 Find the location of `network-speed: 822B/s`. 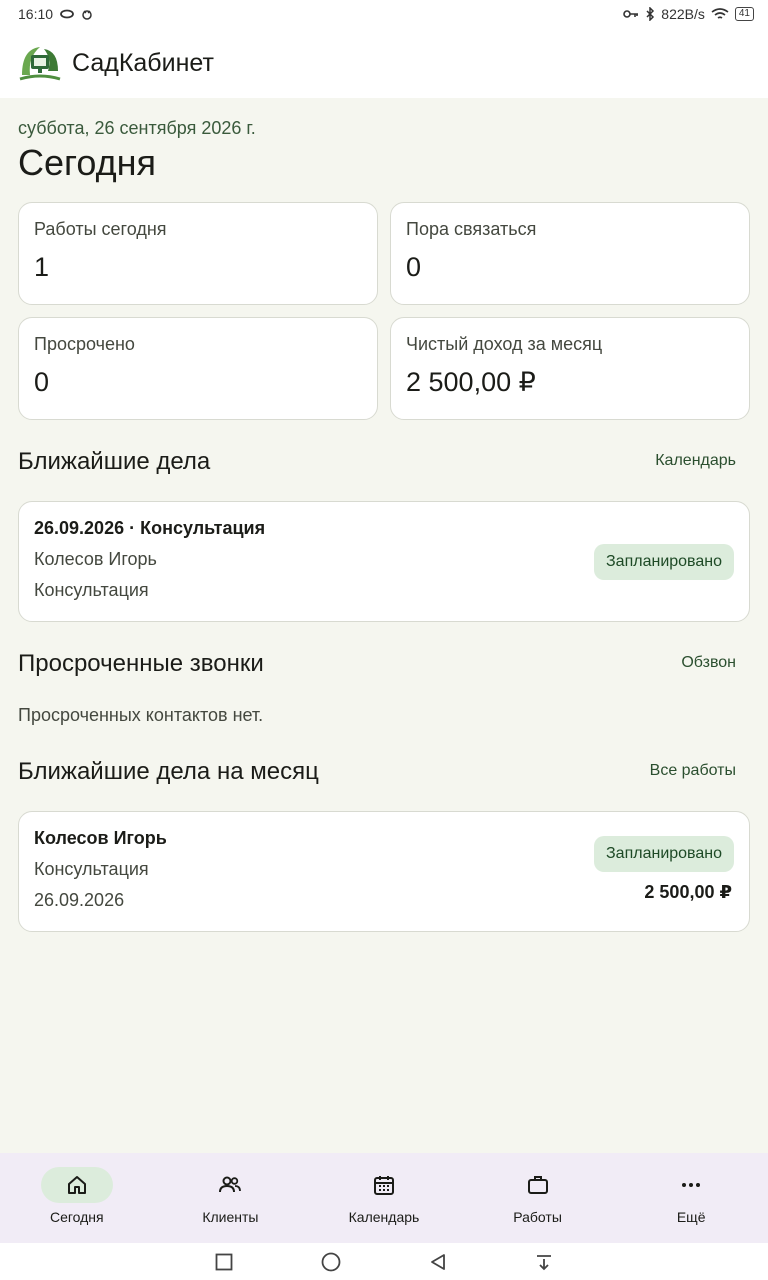

network-speed: 822B/s is located at coordinates (683, 14).